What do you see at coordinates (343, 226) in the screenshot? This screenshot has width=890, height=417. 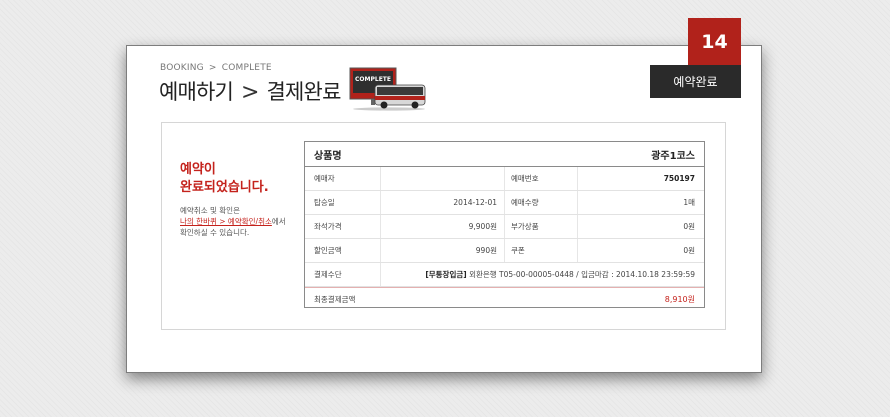 I see `seat-price-label: 좌석가격` at bounding box center [343, 226].